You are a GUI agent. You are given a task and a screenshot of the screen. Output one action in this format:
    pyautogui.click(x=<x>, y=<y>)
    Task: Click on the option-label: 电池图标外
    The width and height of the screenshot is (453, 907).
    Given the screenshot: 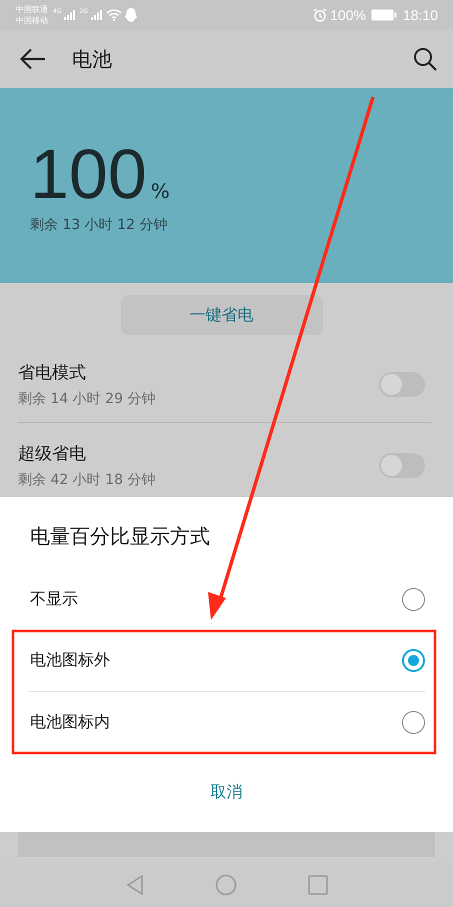 What is the action you would take?
    pyautogui.click(x=69, y=660)
    